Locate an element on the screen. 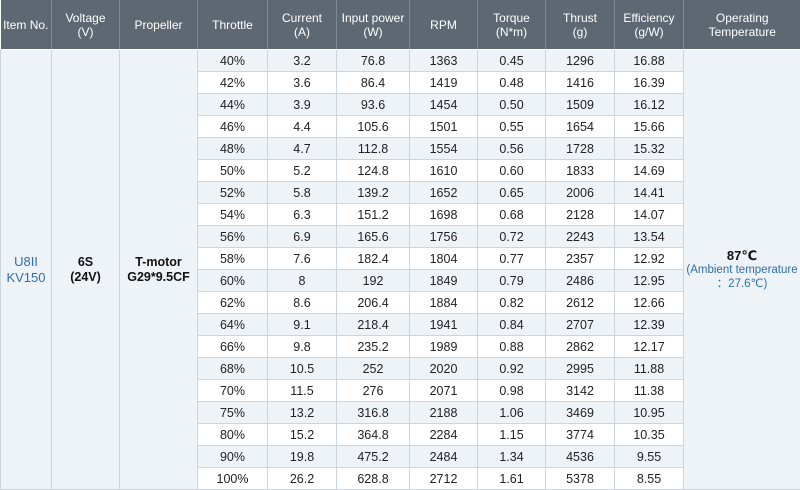 This screenshot has width=800, height=490. efficiency-cell: 16.39 is located at coordinates (649, 83).